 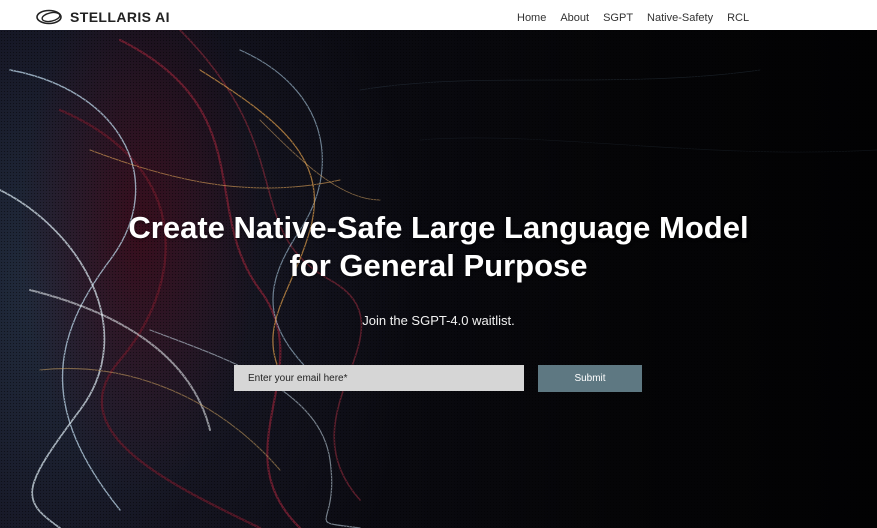 I want to click on nav-item-home: Home, so click(x=531, y=18).